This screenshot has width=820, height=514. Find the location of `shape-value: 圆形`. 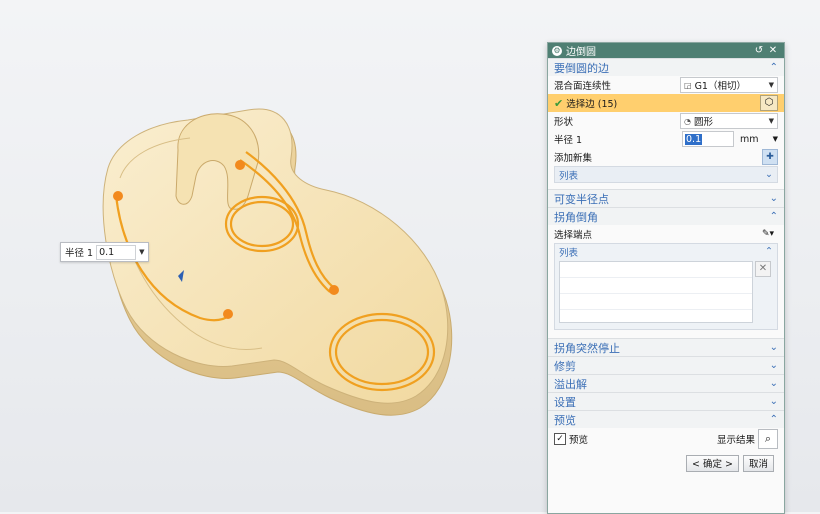

shape-value: 圆形 is located at coordinates (703, 122).